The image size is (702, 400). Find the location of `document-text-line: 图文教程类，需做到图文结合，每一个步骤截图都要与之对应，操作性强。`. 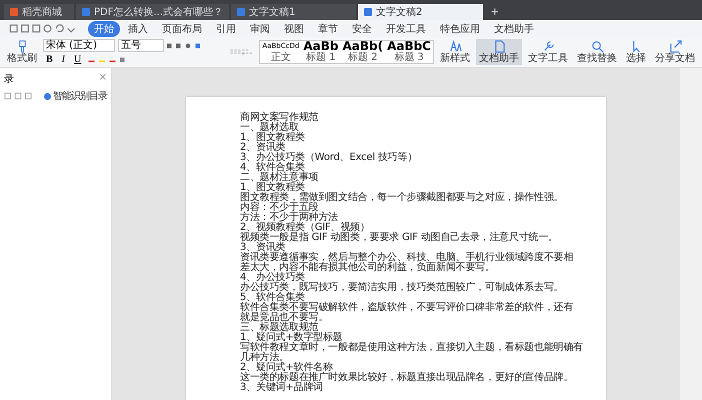

document-text-line: 图文教程类，需做到图文结合，每一个步骤截图都要与之对应，操作性强。 is located at coordinates (402, 198).